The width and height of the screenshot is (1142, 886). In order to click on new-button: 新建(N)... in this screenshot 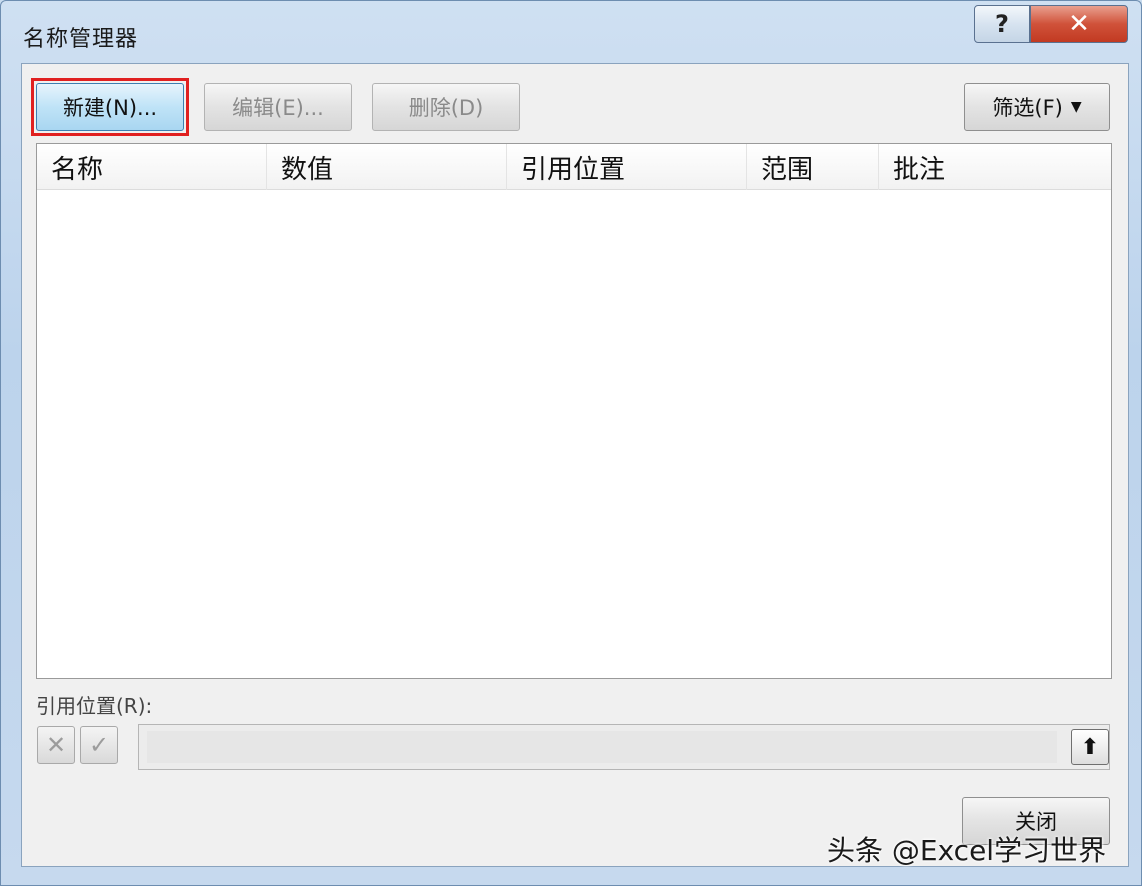, I will do `click(110, 107)`.